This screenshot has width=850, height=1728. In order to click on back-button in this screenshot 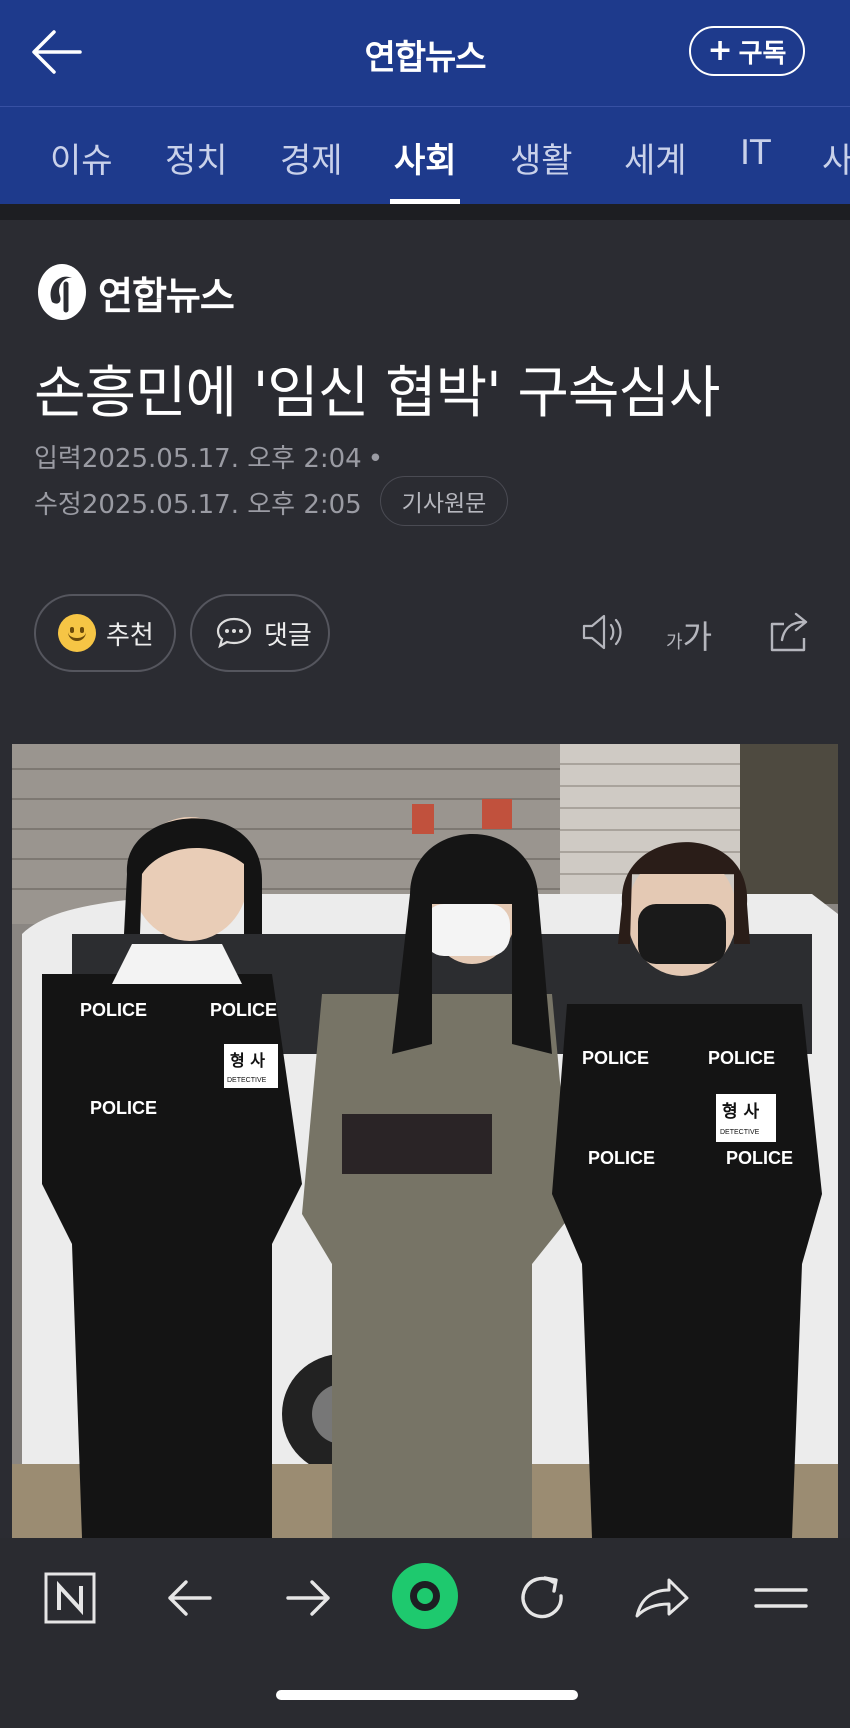, I will do `click(58, 52)`.